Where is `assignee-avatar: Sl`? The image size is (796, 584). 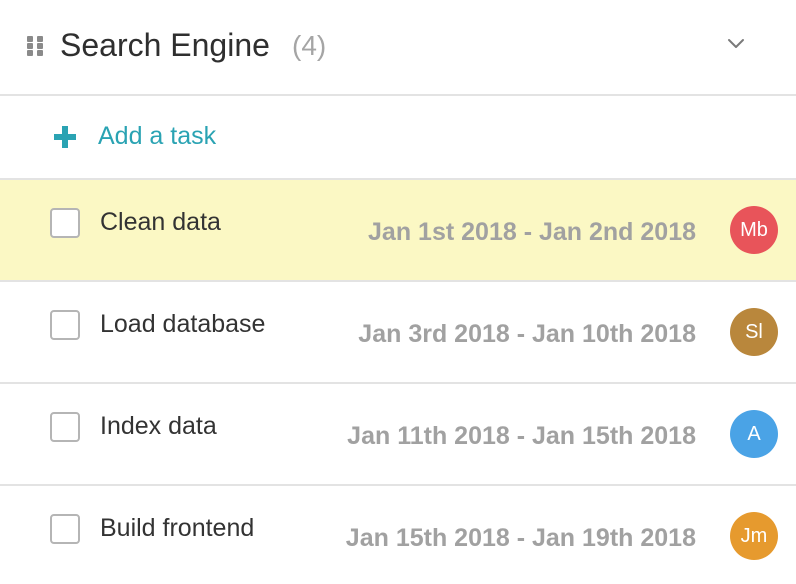 assignee-avatar: Sl is located at coordinates (754, 332).